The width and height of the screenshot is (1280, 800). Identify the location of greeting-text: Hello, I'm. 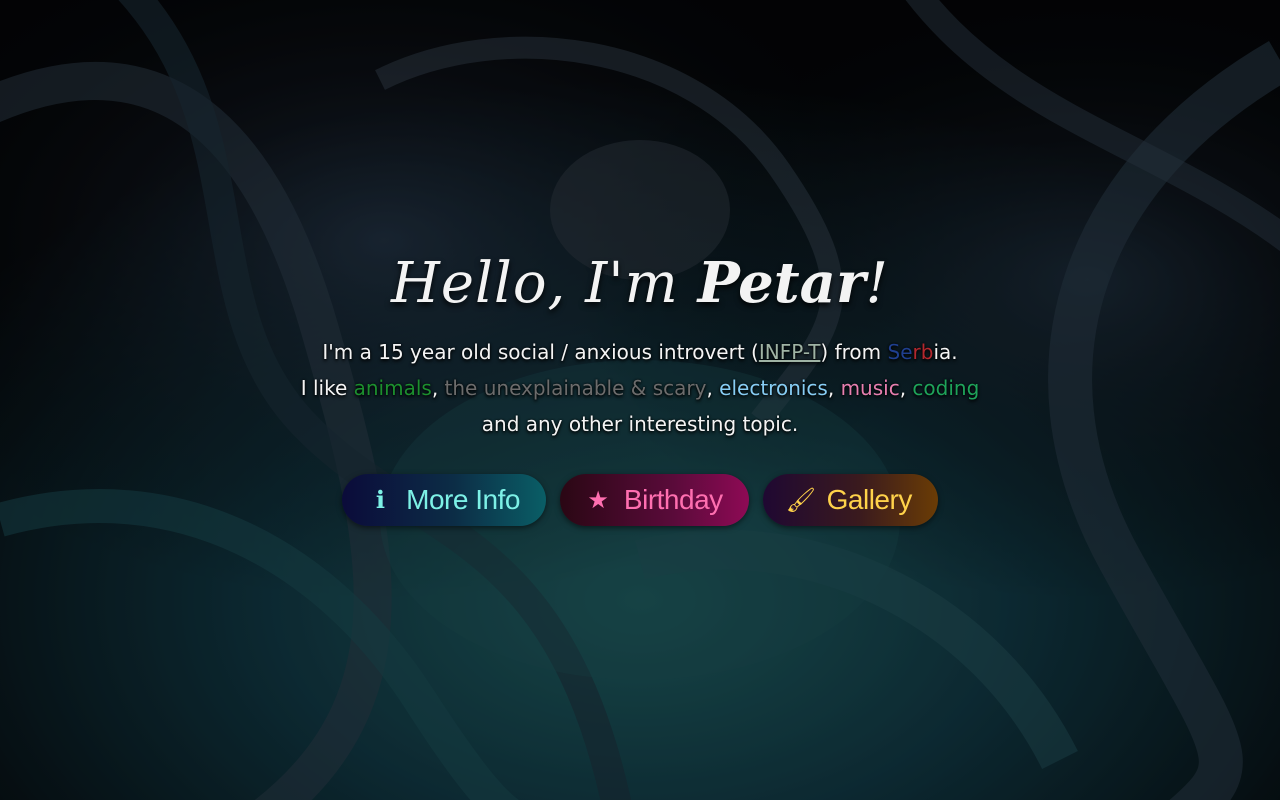
(544, 283).